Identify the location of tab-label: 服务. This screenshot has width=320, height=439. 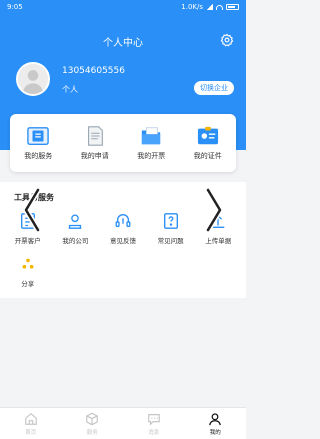
(92, 432).